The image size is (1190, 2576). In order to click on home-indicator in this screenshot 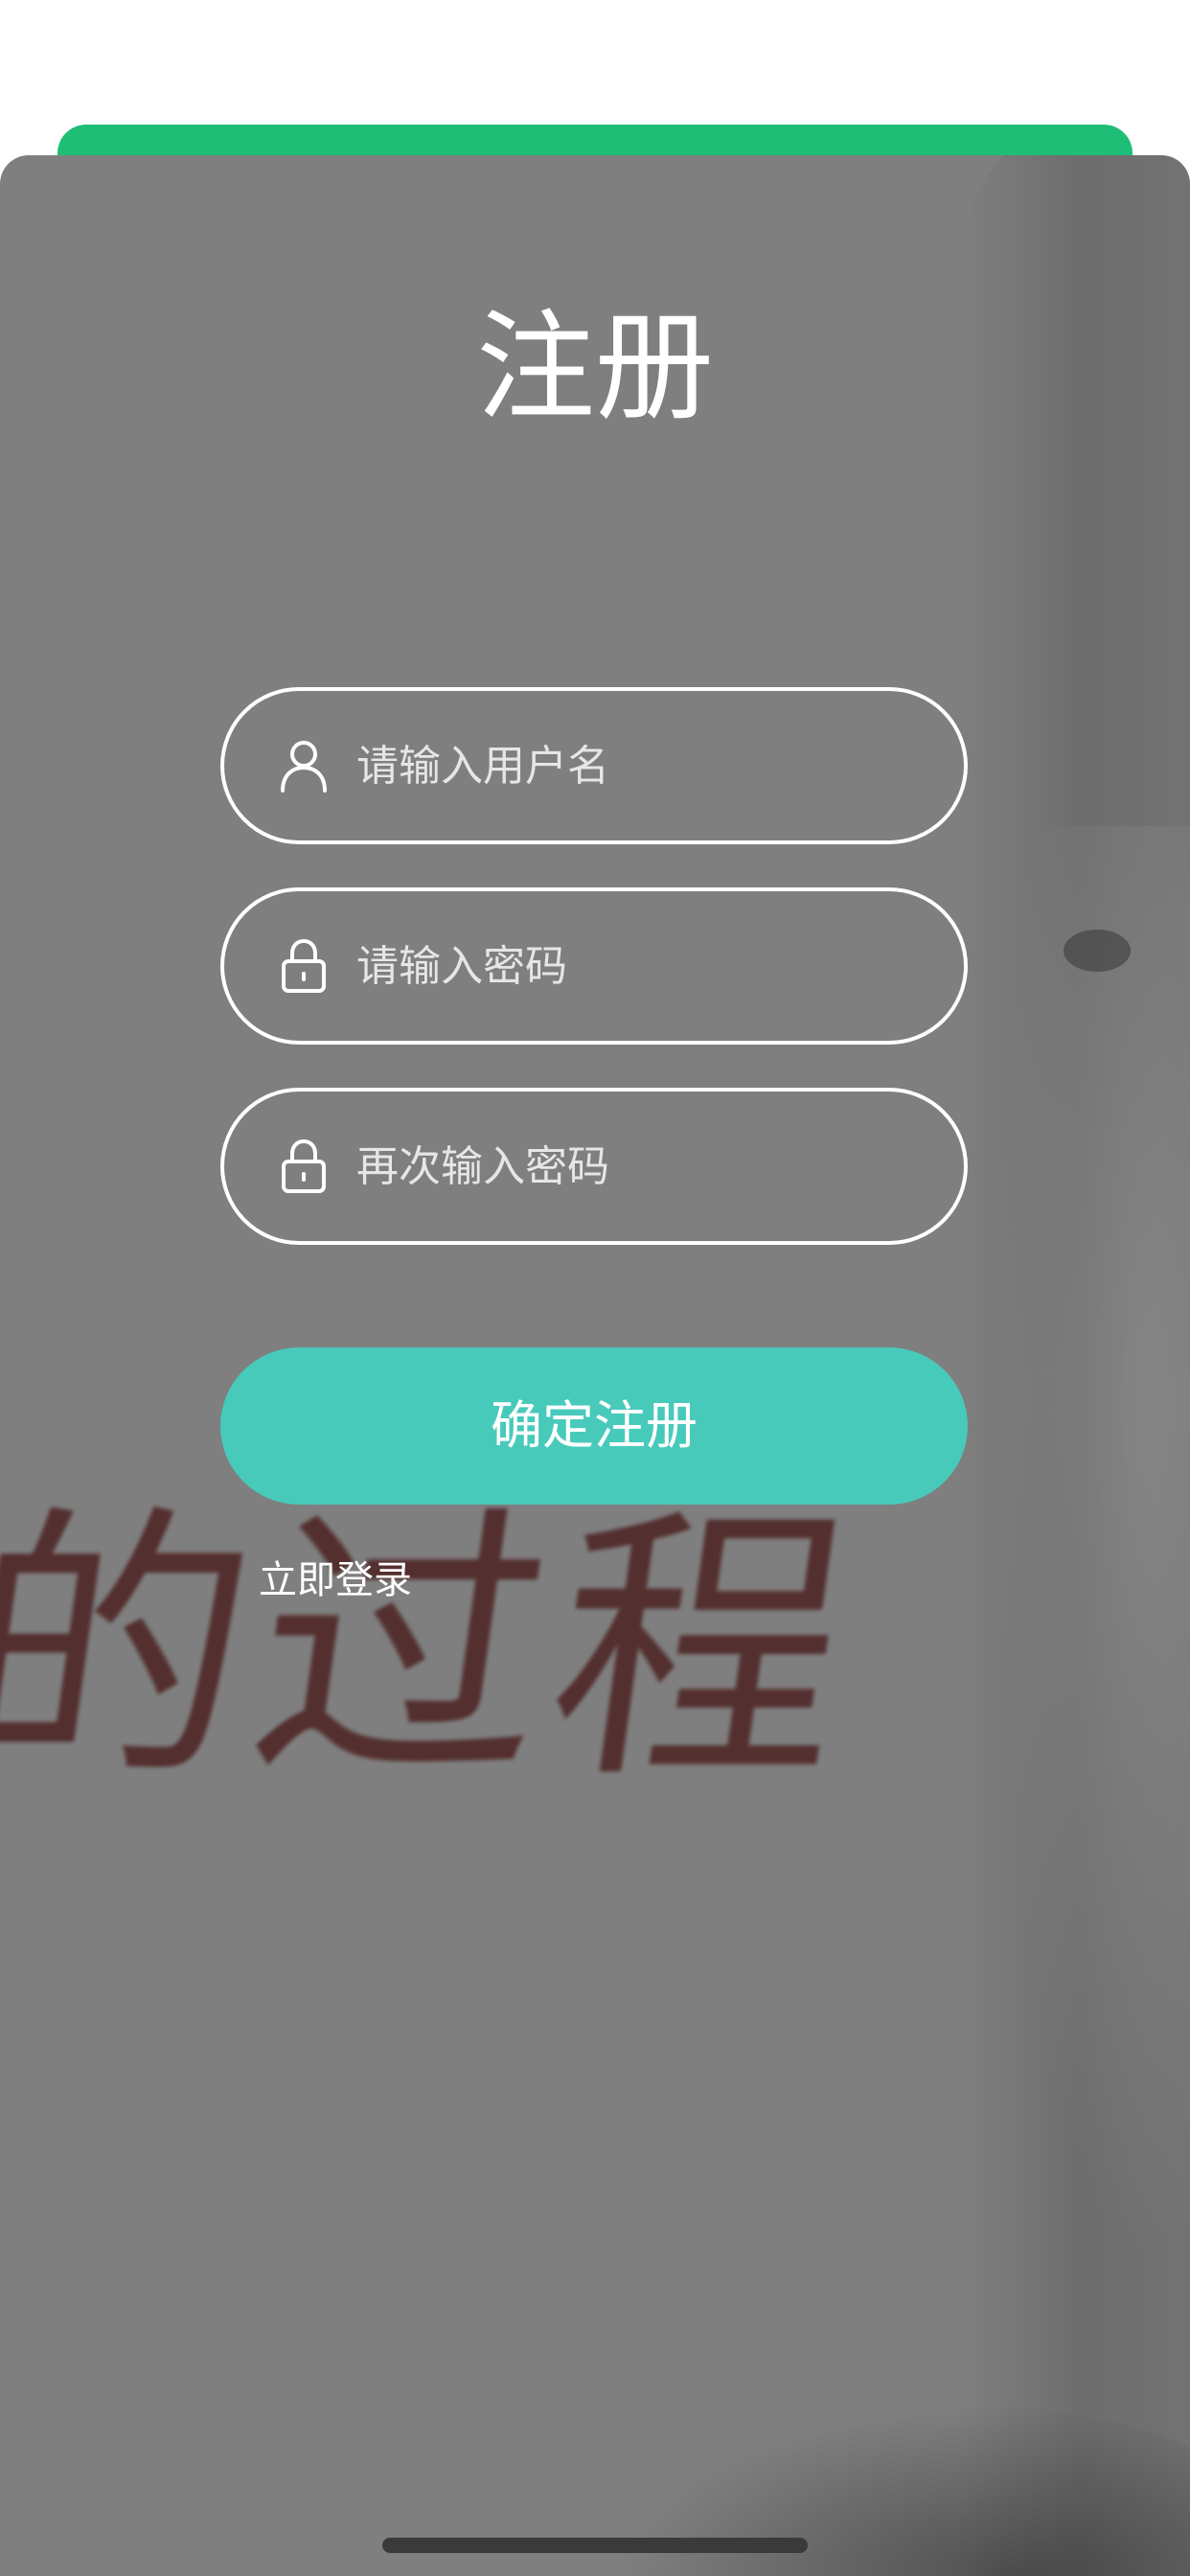, I will do `click(595, 2545)`.